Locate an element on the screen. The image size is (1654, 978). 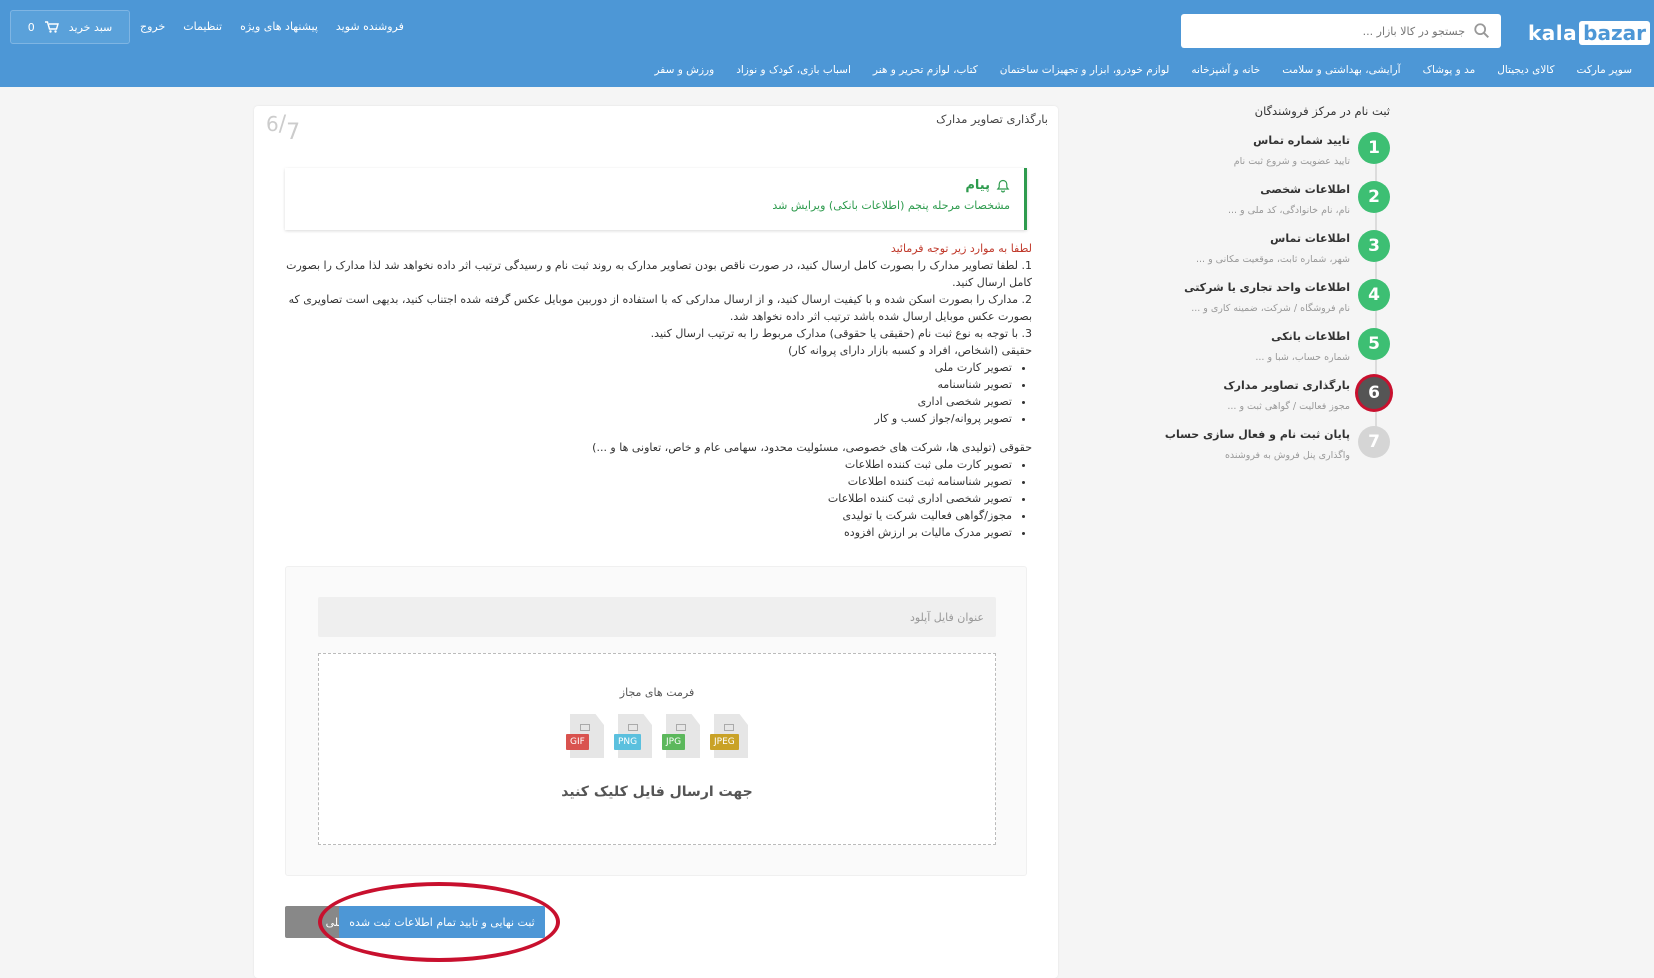
format-icons: GIF PNG JPG JPEG is located at coordinates (657, 736).